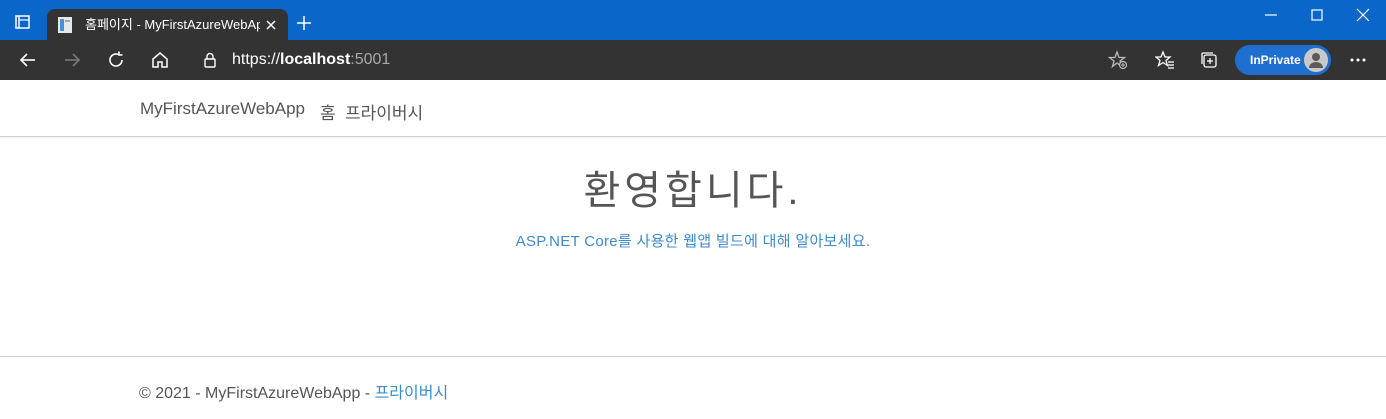  Describe the element at coordinates (1316, 60) in the screenshot. I see `profile-avatar-icon` at that location.